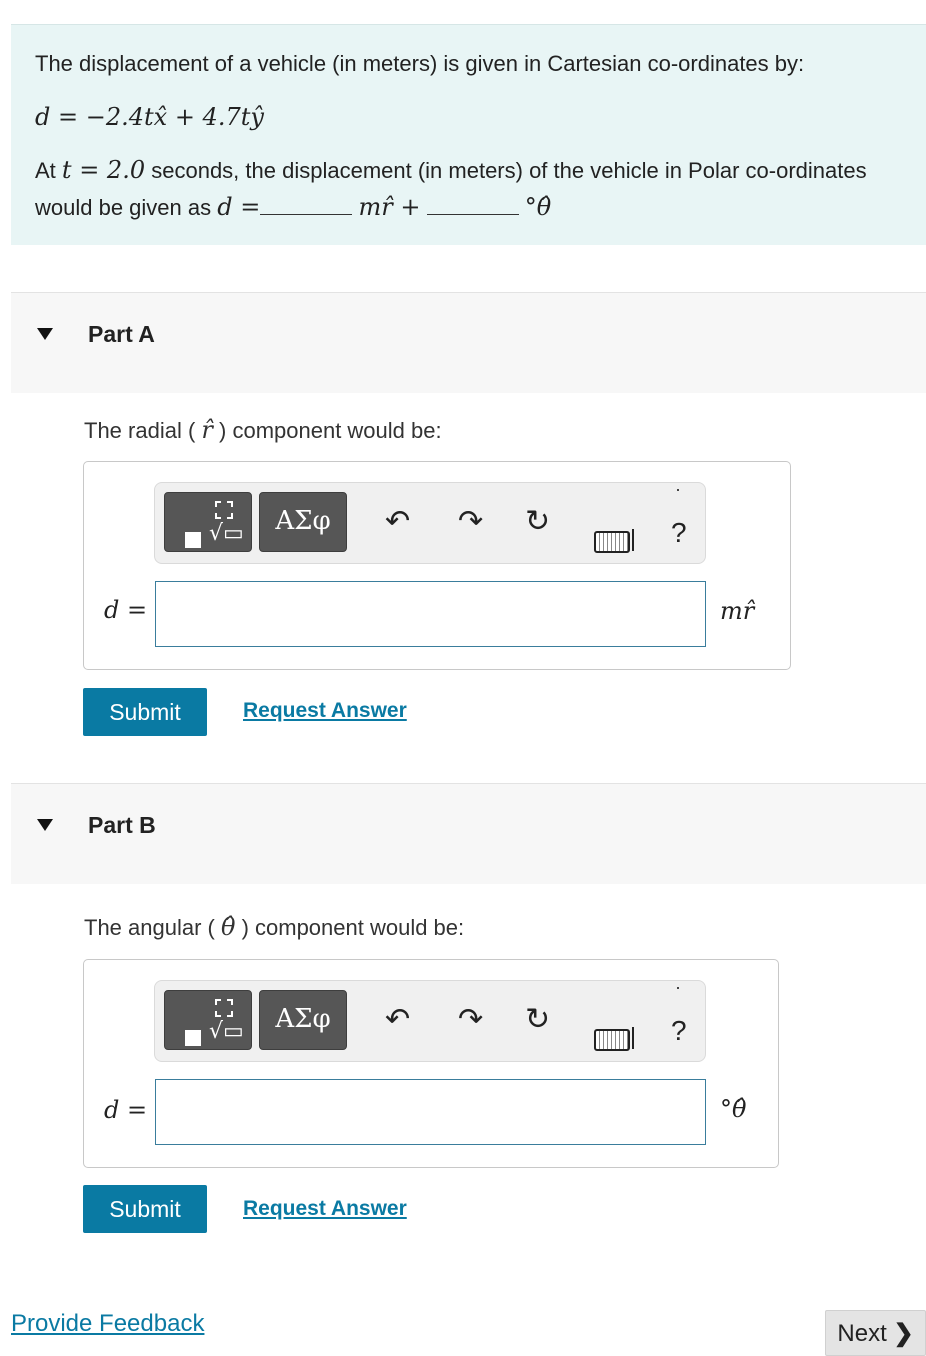 The image size is (926, 1356). Describe the element at coordinates (468, 833) in the screenshot. I see `part-b-header: Part B` at that location.